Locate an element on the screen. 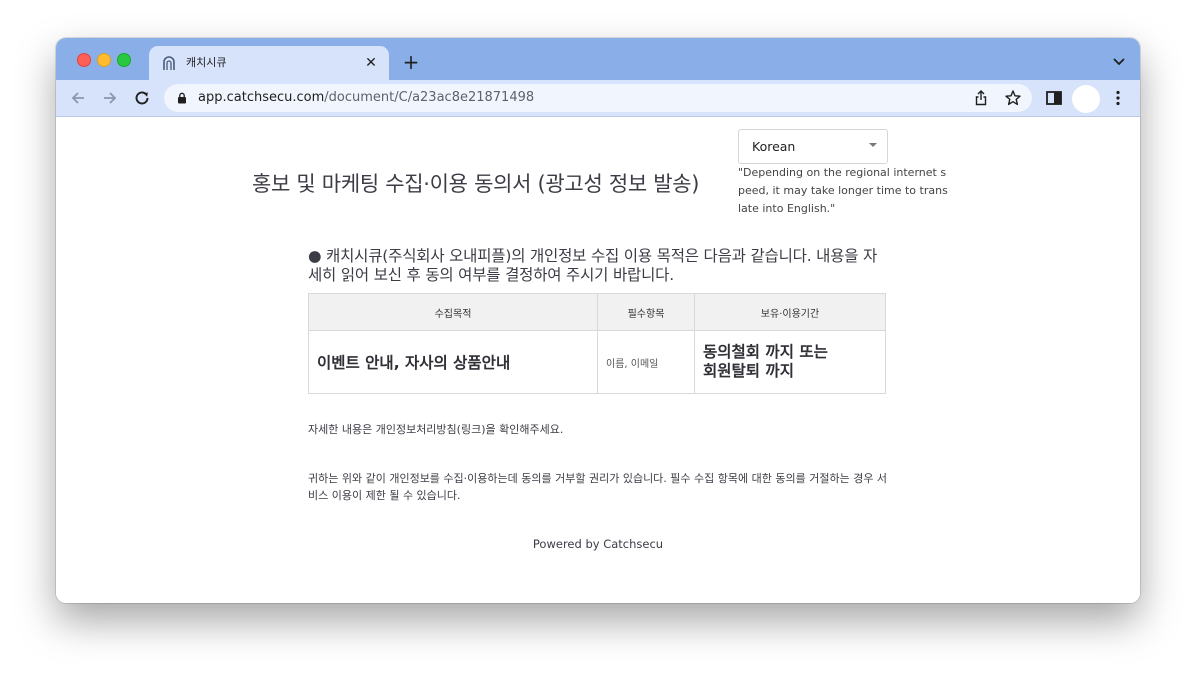 The image size is (1196, 677). language-select: Korean is located at coordinates (813, 146).